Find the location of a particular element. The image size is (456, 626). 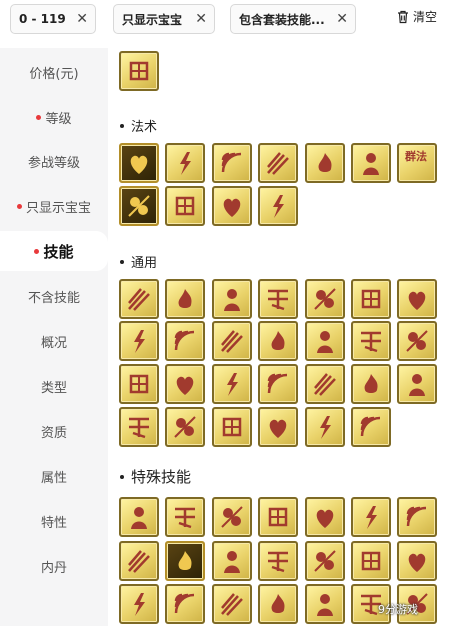

standing-figure-icon is located at coordinates (325, 427).